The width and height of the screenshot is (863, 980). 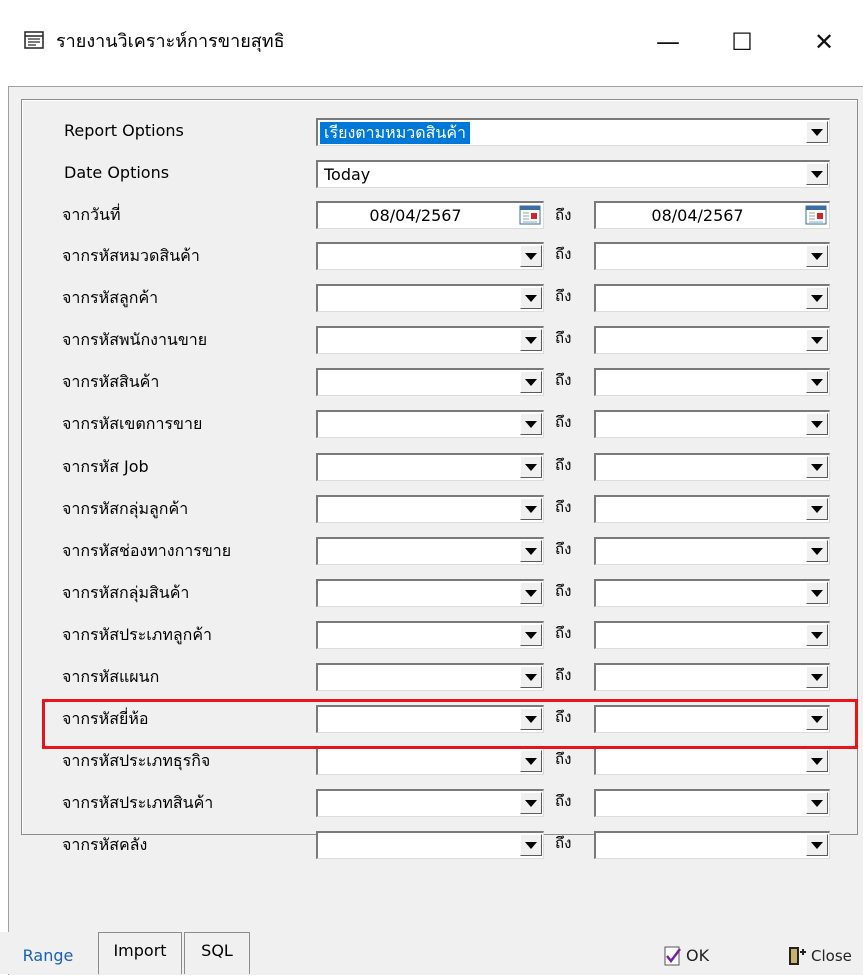 I want to click on tab-import: Import, so click(x=140, y=953).